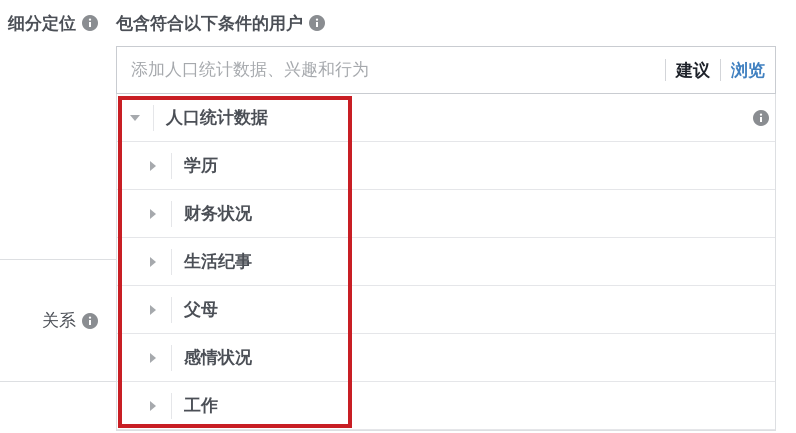 Image resolution: width=796 pixels, height=433 pixels. I want to click on criteria-label: 包含符合以下条件的用户, so click(209, 23).